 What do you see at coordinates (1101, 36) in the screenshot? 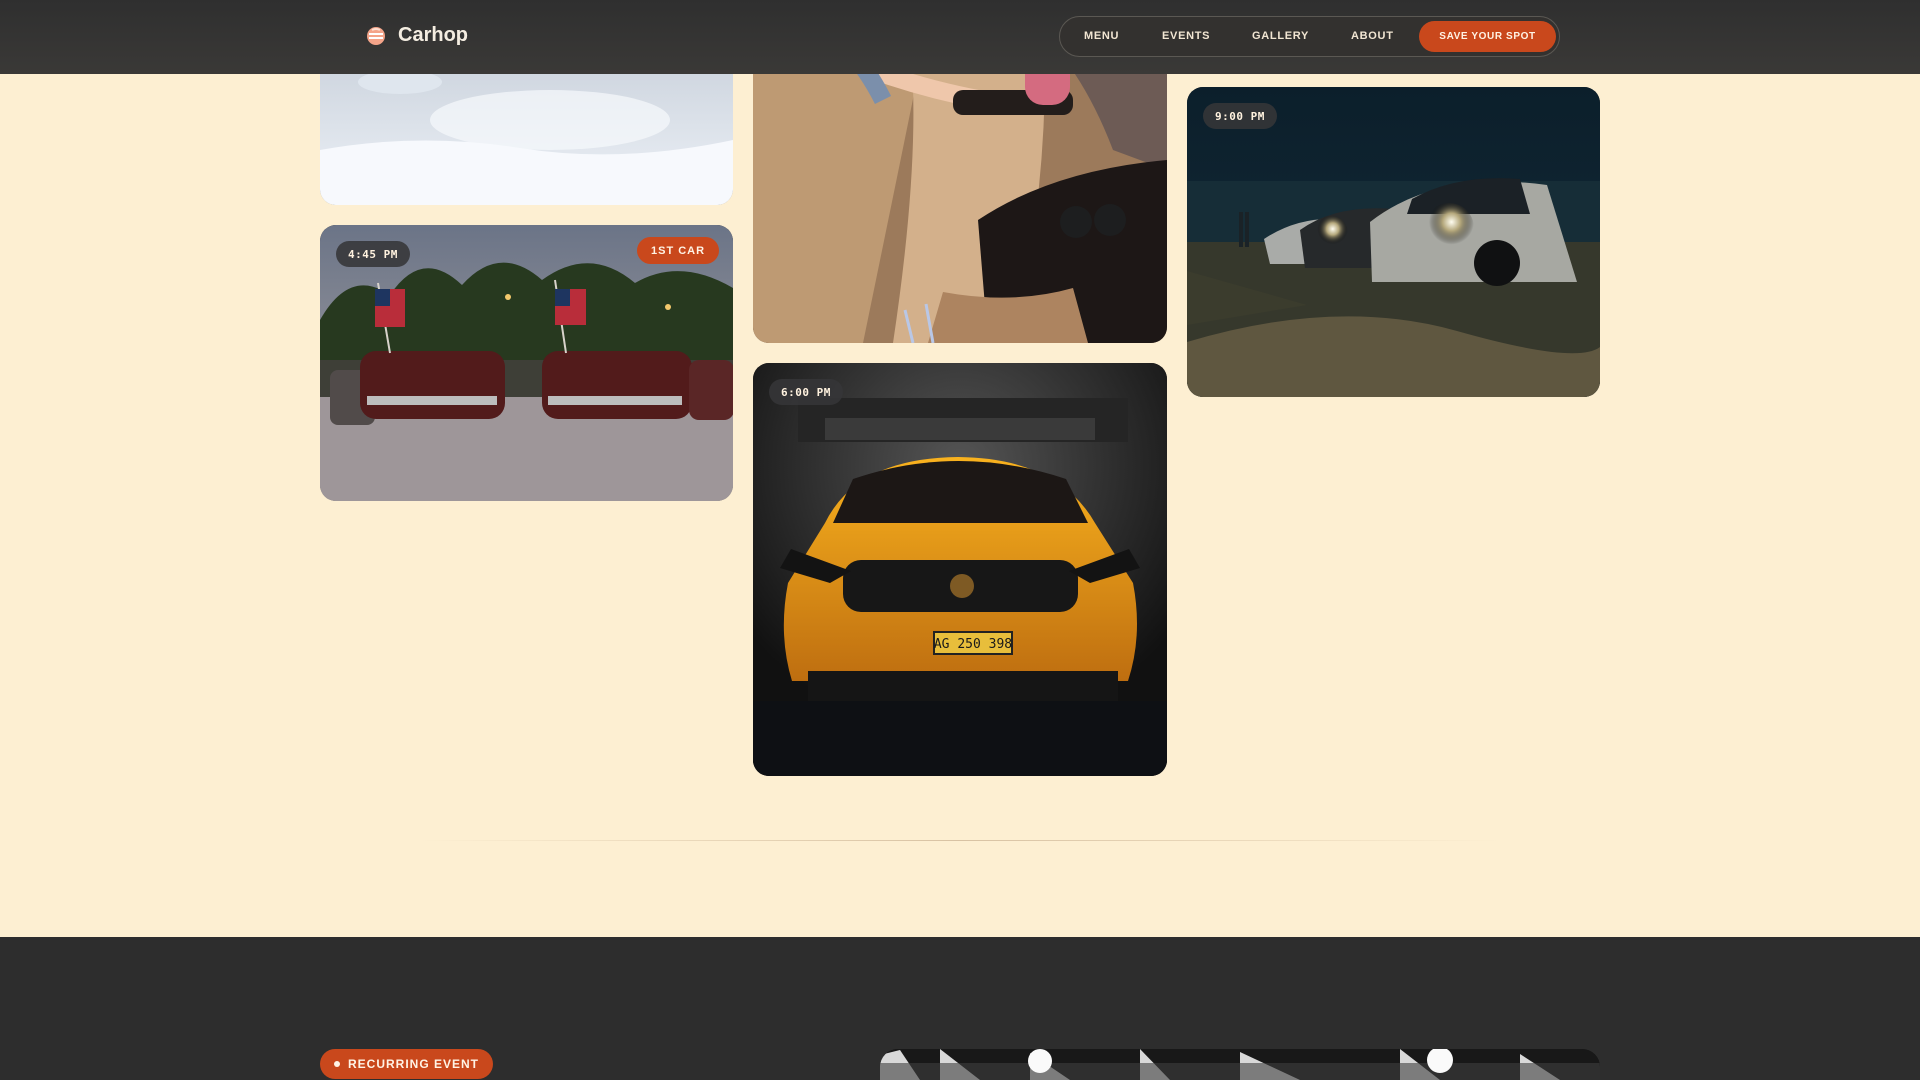
I see `nav-menu: MENU` at bounding box center [1101, 36].